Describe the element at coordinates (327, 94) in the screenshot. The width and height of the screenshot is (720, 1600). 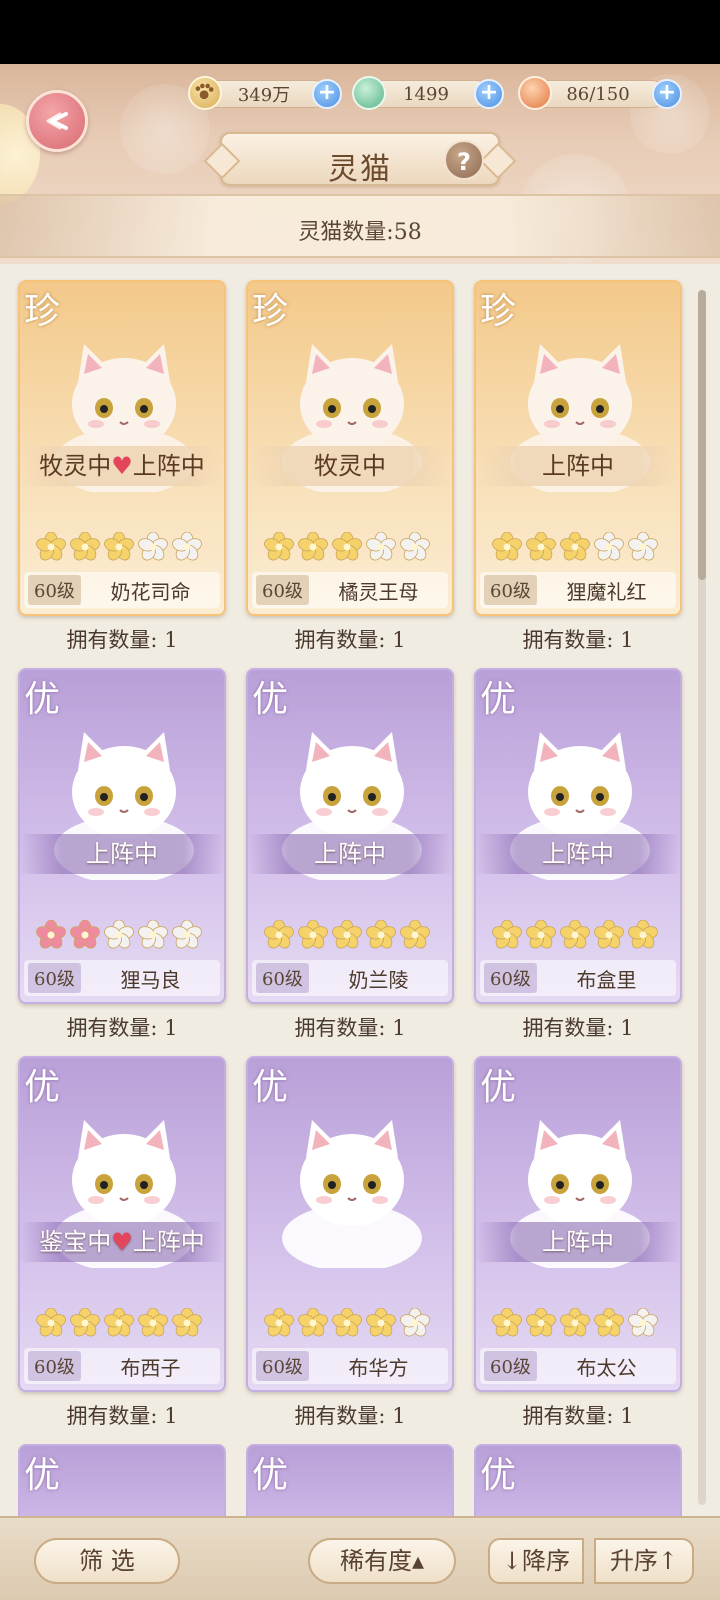
I see `add-paw-coins-button: +` at that location.